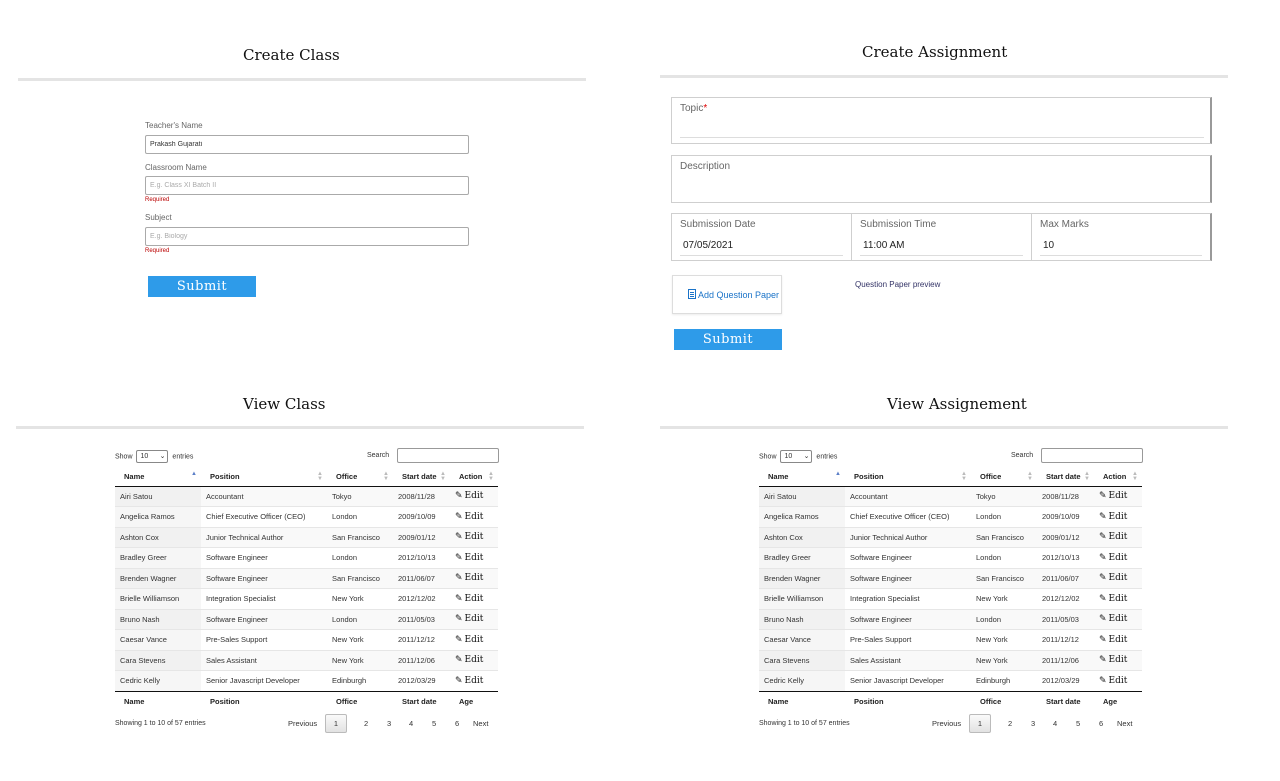 The width and height of the screenshot is (1280, 781). Describe the element at coordinates (421, 660) in the screenshot. I see `table-cell: 2011/12/06` at that location.